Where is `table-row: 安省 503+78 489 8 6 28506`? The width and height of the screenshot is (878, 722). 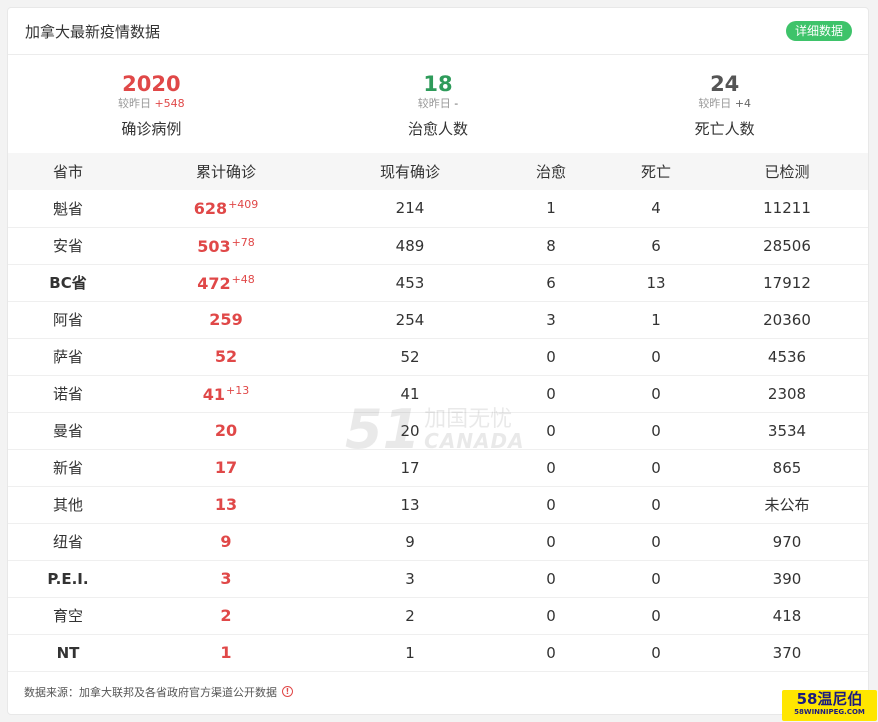 table-row: 安省 503+78 489 8 6 28506 is located at coordinates (438, 245).